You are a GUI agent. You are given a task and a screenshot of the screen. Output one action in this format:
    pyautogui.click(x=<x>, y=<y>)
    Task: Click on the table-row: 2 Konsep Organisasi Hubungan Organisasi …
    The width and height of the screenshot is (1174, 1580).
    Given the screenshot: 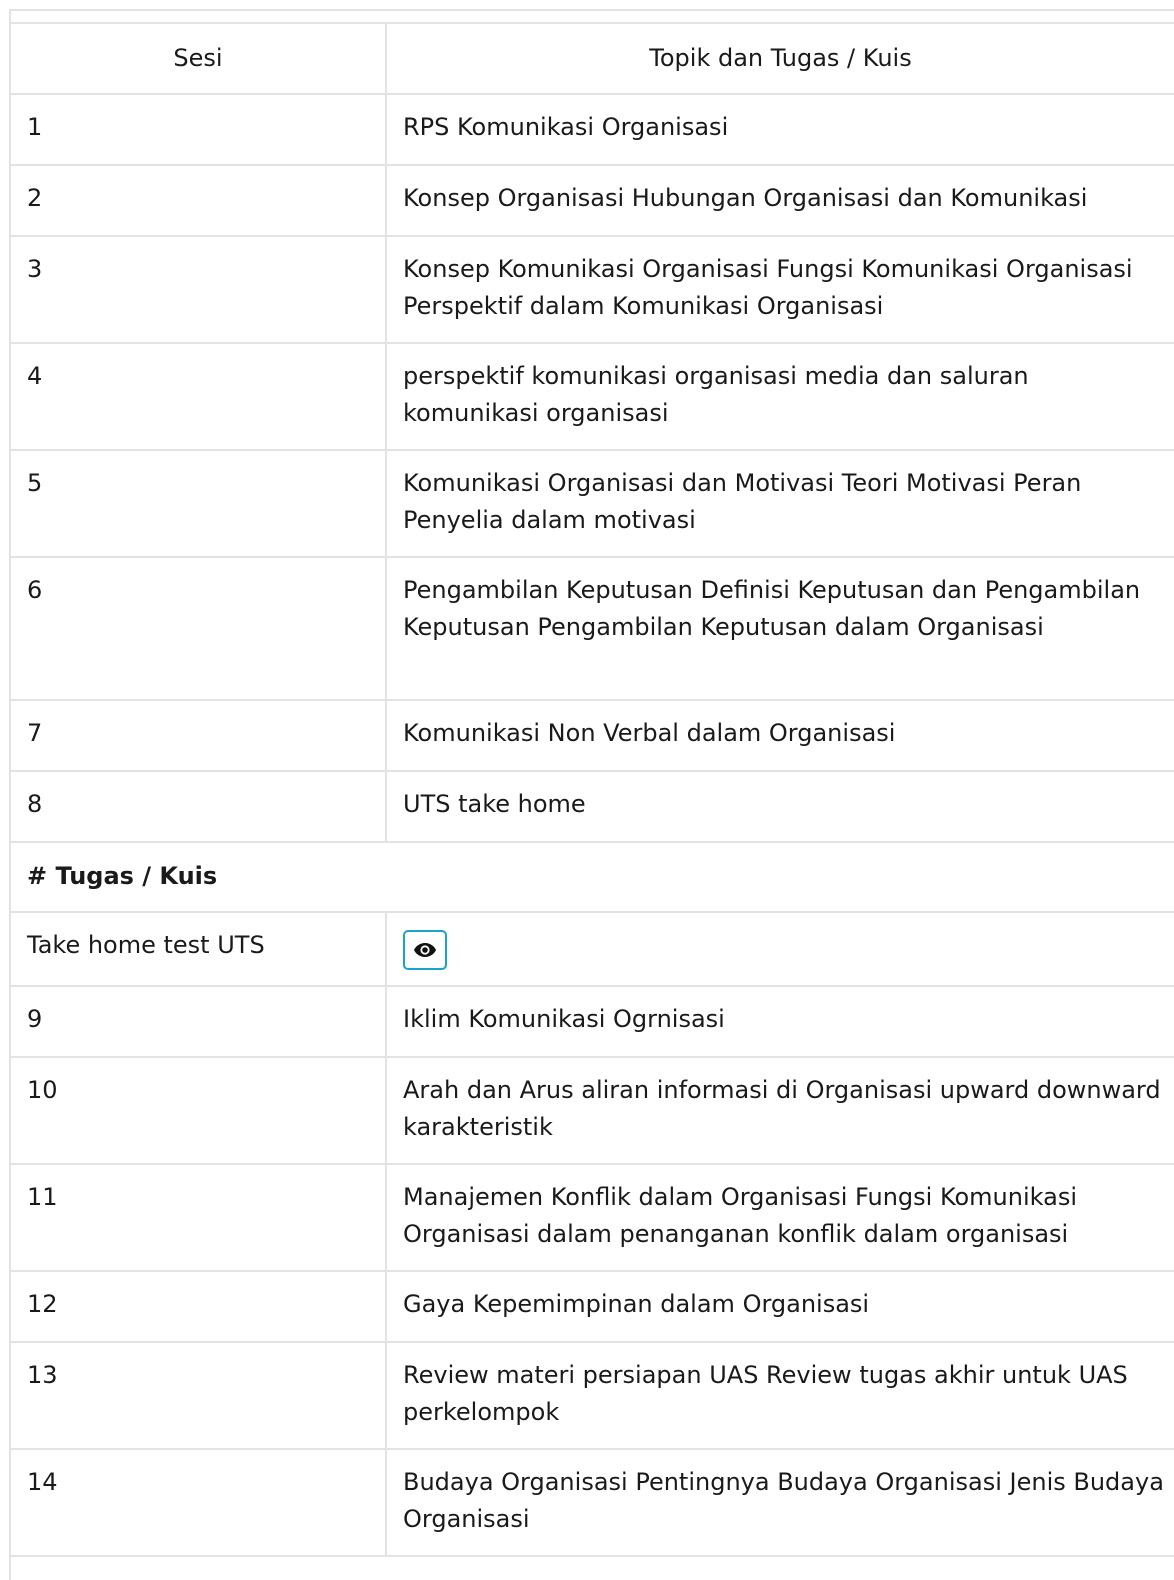 What is the action you would take?
    pyautogui.click(x=592, y=200)
    